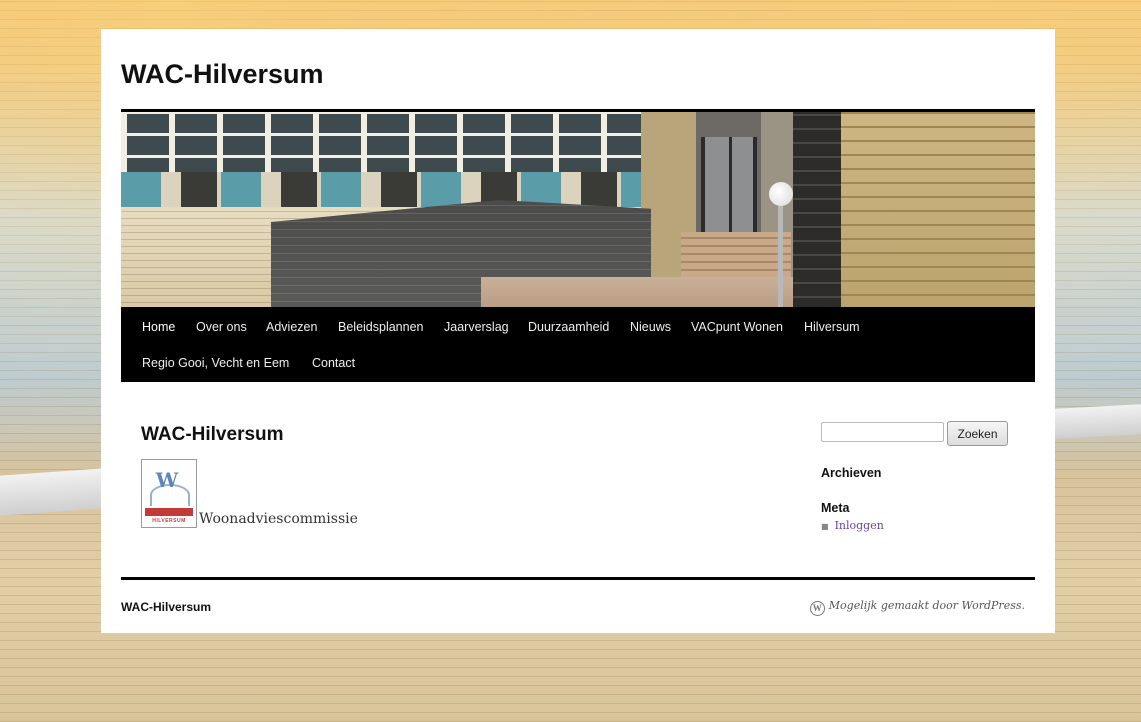 The width and height of the screenshot is (1141, 722). What do you see at coordinates (938, 211) in the screenshot?
I see `banner-bricks` at bounding box center [938, 211].